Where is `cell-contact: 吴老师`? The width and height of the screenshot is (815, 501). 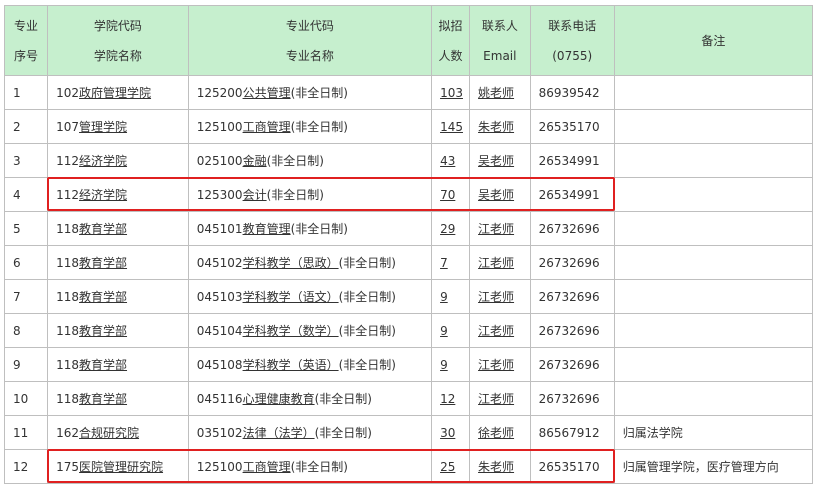 cell-contact: 吴老师 is located at coordinates (500, 160).